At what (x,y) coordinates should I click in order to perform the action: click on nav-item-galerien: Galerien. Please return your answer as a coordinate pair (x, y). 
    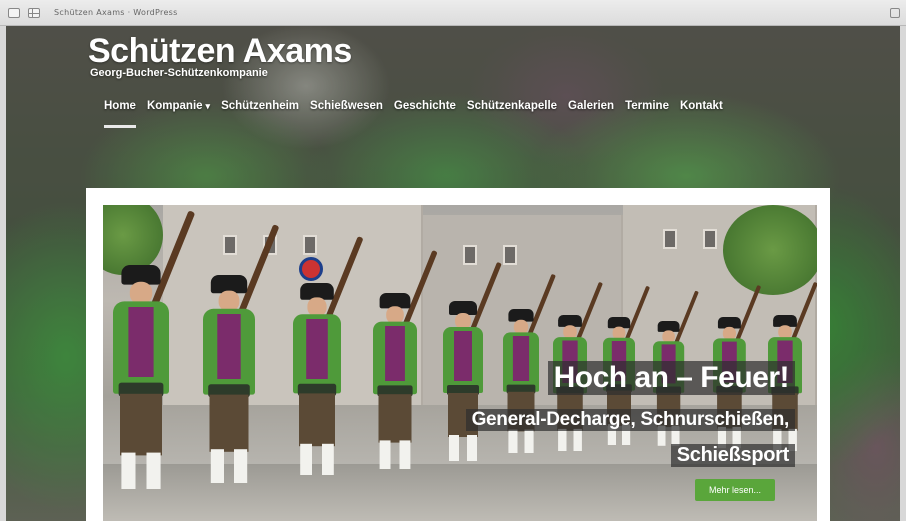
    Looking at the image, I should click on (591, 106).